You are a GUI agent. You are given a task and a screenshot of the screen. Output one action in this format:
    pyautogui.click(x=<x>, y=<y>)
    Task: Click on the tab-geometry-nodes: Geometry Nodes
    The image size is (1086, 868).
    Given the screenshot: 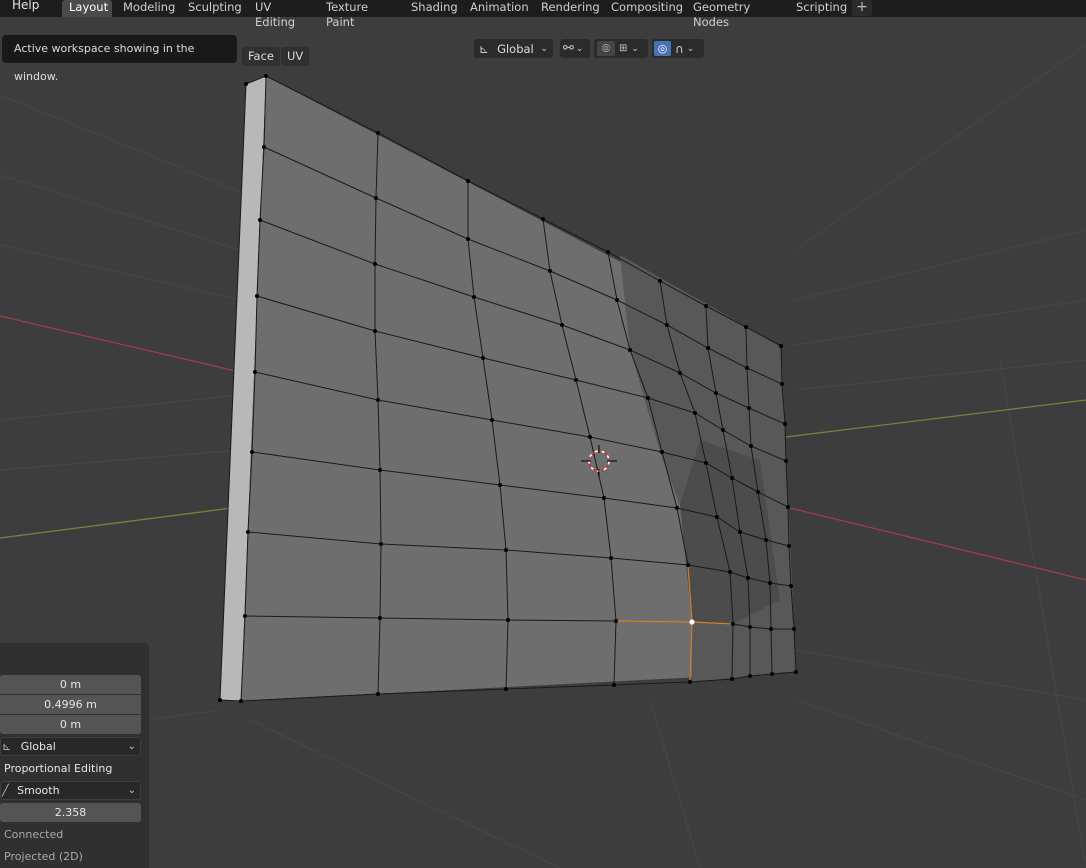 What is the action you would take?
    pyautogui.click(x=735, y=14)
    